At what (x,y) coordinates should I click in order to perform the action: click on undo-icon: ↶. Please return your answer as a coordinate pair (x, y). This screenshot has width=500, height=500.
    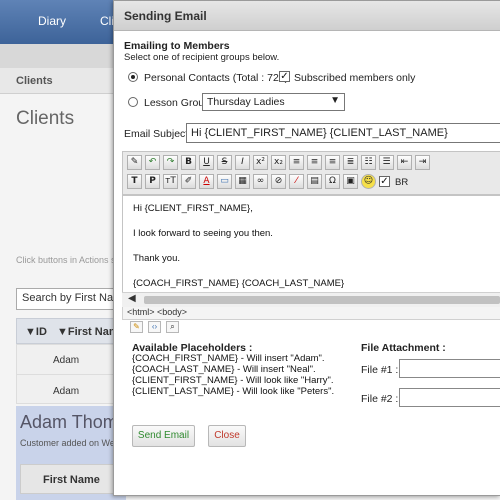
    Looking at the image, I should click on (152, 162).